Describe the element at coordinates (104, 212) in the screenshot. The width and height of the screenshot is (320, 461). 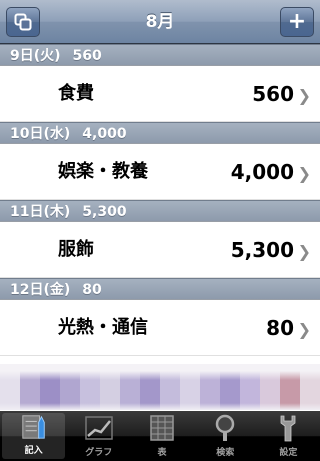
I see `section-total: 5,300` at that location.